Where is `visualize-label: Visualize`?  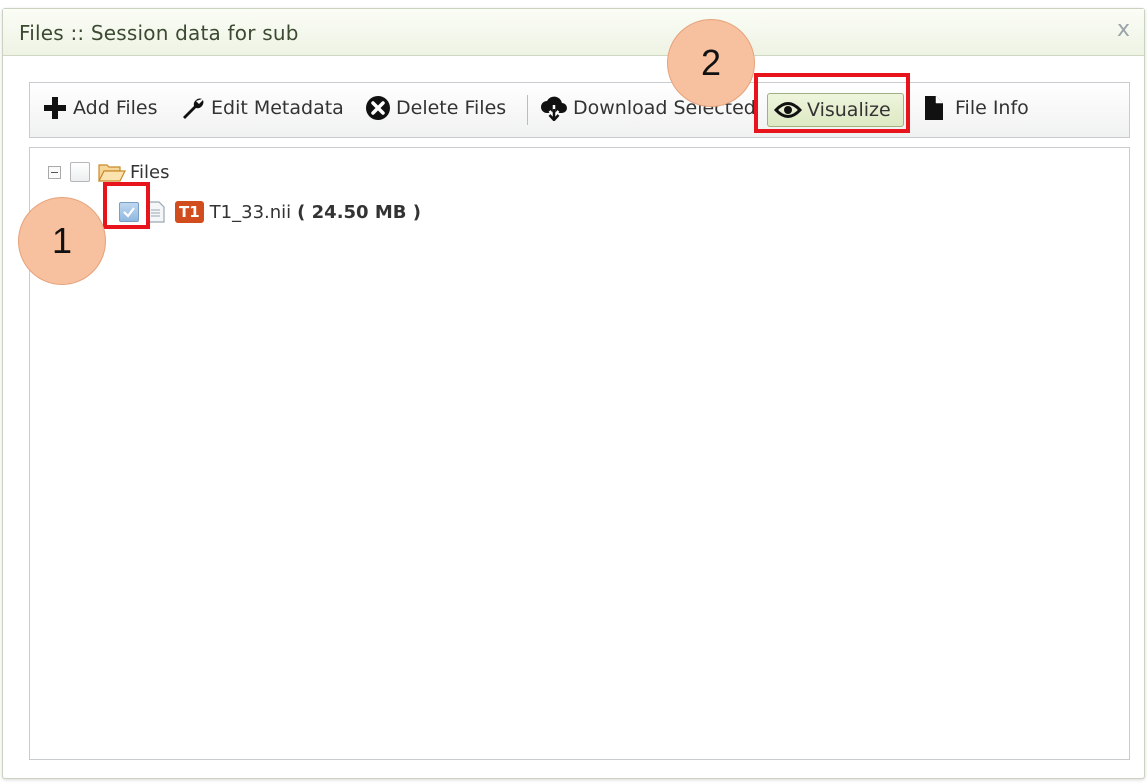
visualize-label: Visualize is located at coordinates (849, 110).